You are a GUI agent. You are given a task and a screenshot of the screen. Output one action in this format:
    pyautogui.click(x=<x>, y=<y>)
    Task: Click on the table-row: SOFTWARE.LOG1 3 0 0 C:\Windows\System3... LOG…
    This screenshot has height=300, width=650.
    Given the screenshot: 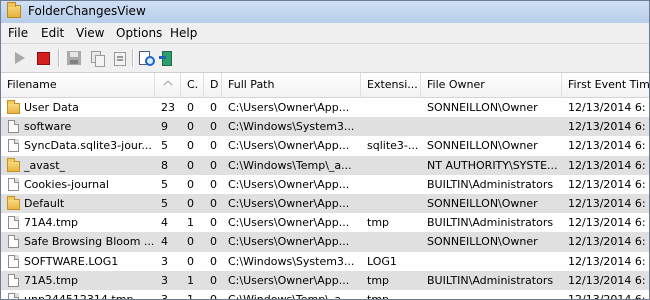 What is the action you would take?
    pyautogui.click(x=325, y=261)
    